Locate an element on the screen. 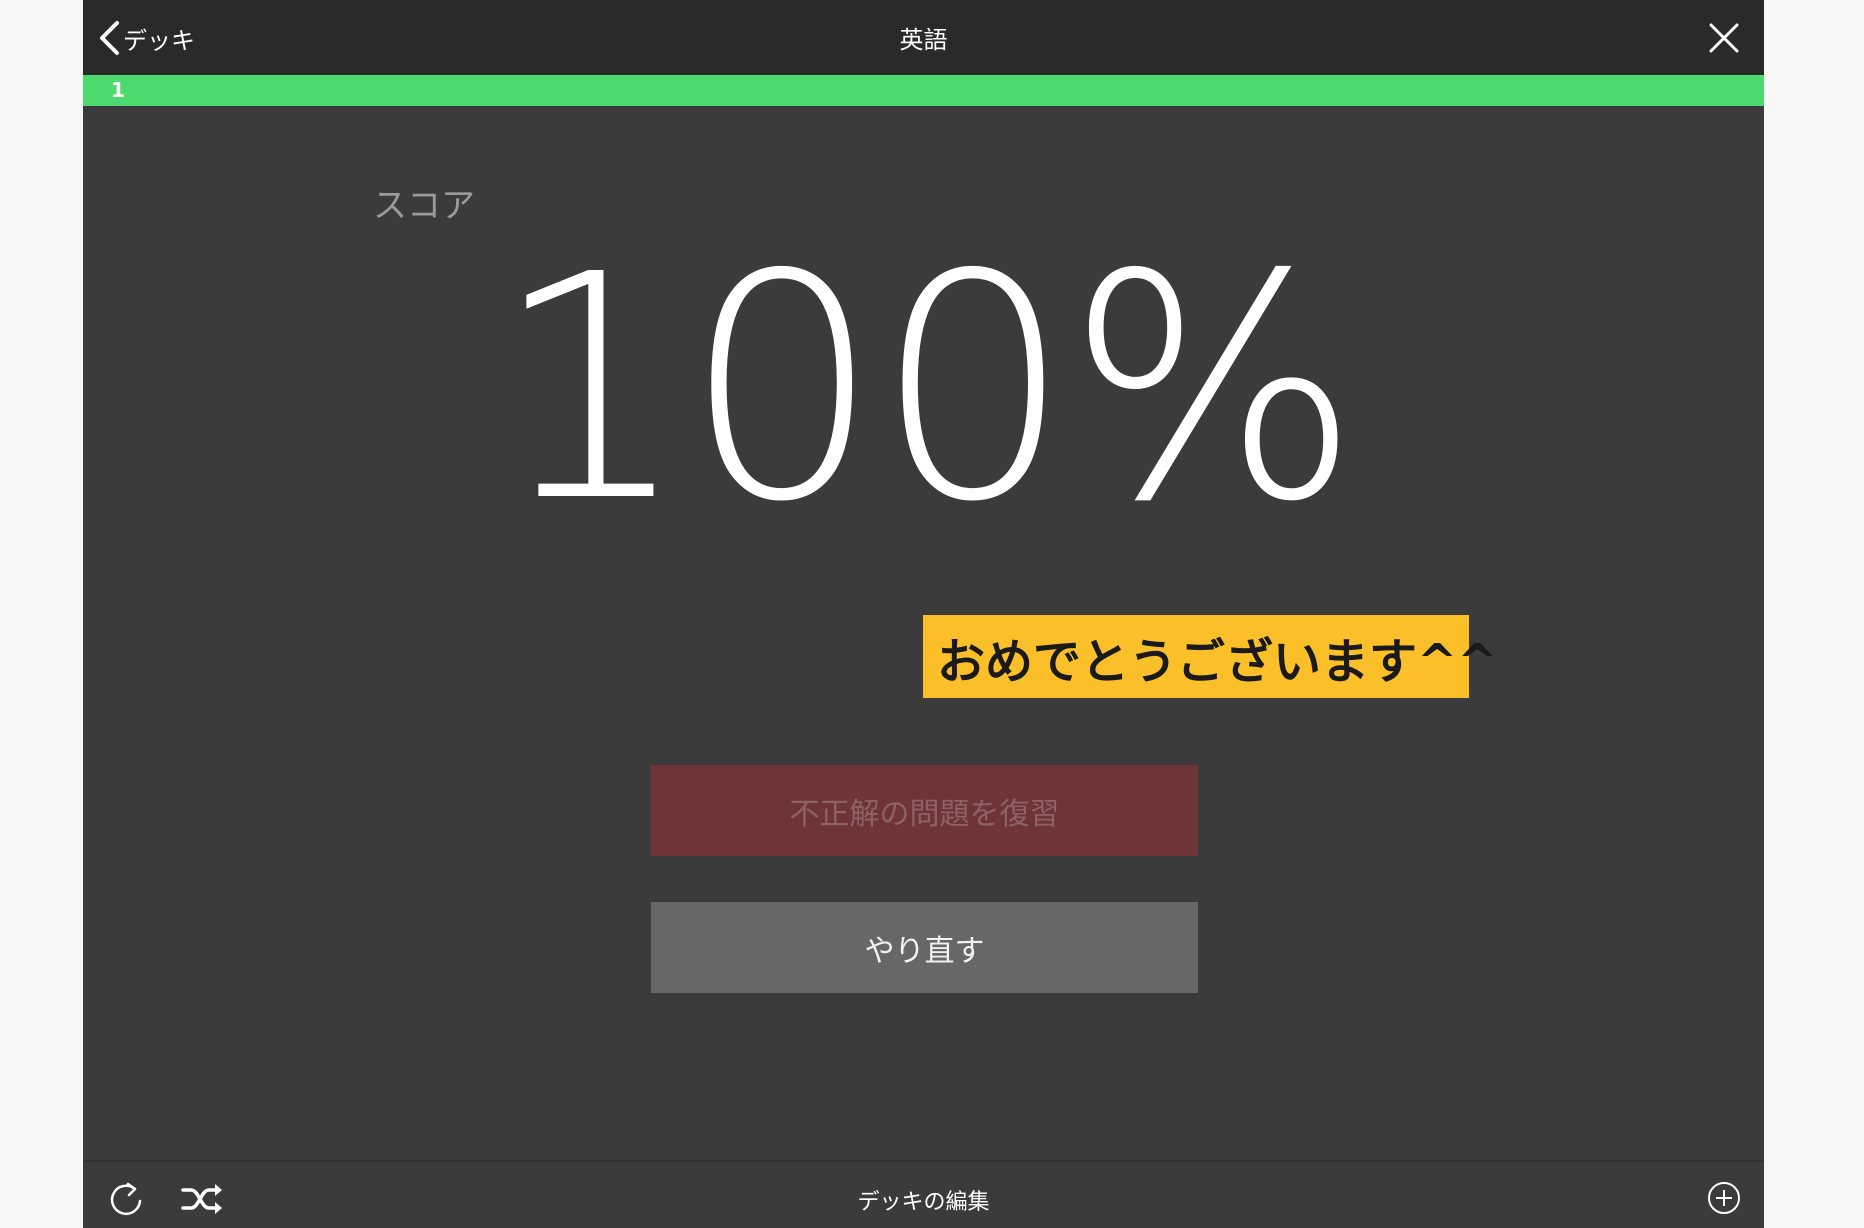 Image resolution: width=1864 pixels, height=1228 pixels. retry-button: やり直す is located at coordinates (924, 947).